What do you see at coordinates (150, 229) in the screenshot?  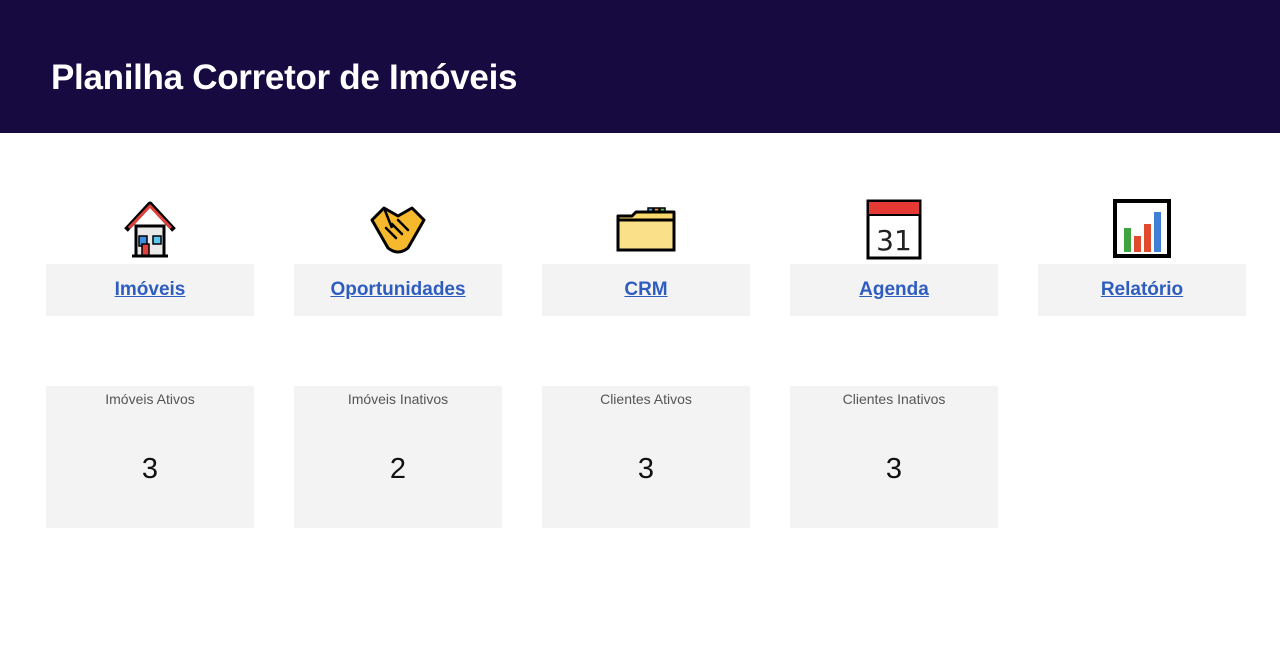 I see `house-icon` at bounding box center [150, 229].